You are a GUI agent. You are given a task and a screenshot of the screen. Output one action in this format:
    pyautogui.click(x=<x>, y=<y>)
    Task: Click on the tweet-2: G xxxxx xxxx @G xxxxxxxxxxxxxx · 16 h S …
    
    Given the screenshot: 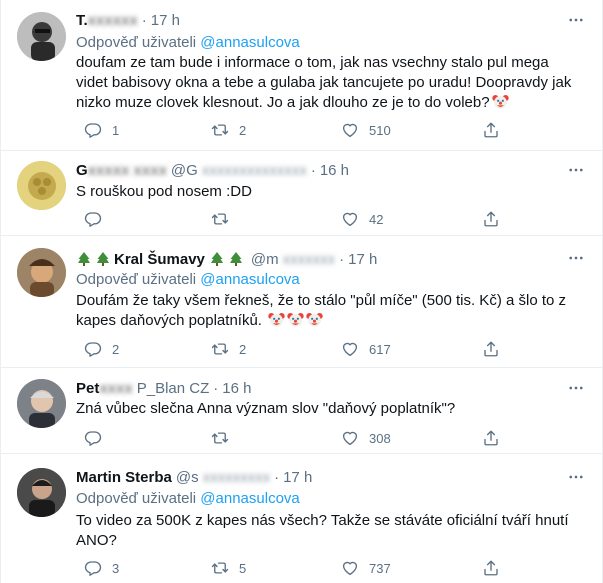 What is the action you would take?
    pyautogui.click(x=301, y=193)
    